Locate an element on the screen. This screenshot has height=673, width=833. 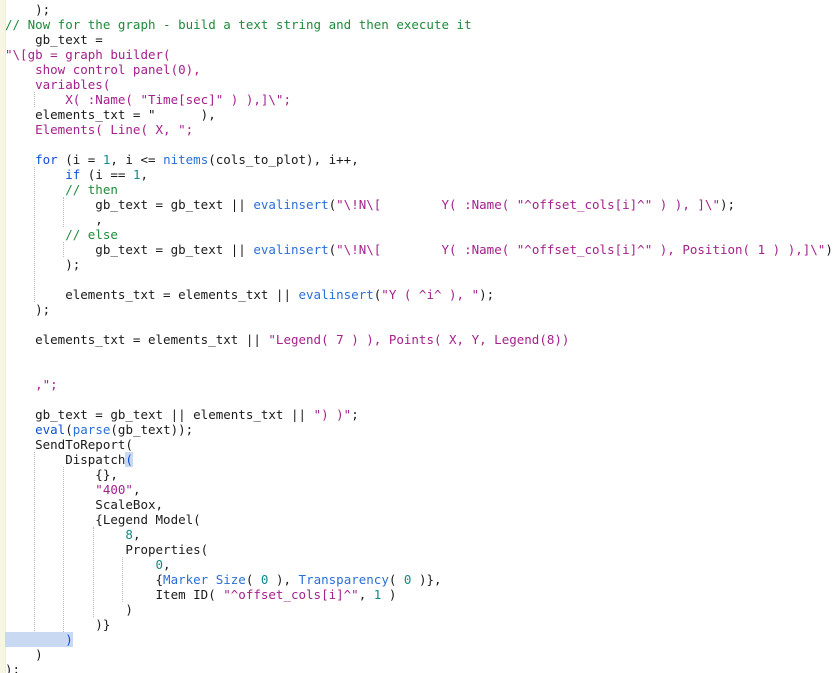
code-token-fn: Transparency is located at coordinates (343, 579).